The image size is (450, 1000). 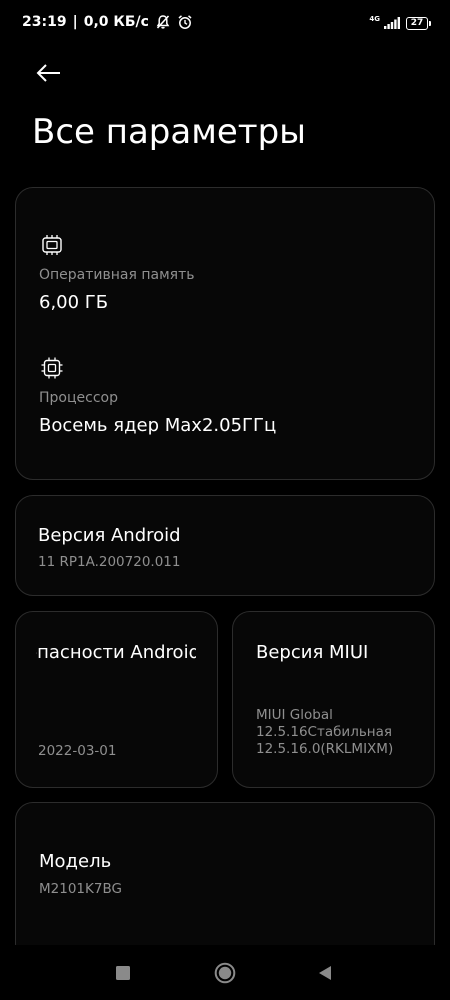 I want to click on security-patch-title: Уровень безопасности Android, so click(x=116, y=652).